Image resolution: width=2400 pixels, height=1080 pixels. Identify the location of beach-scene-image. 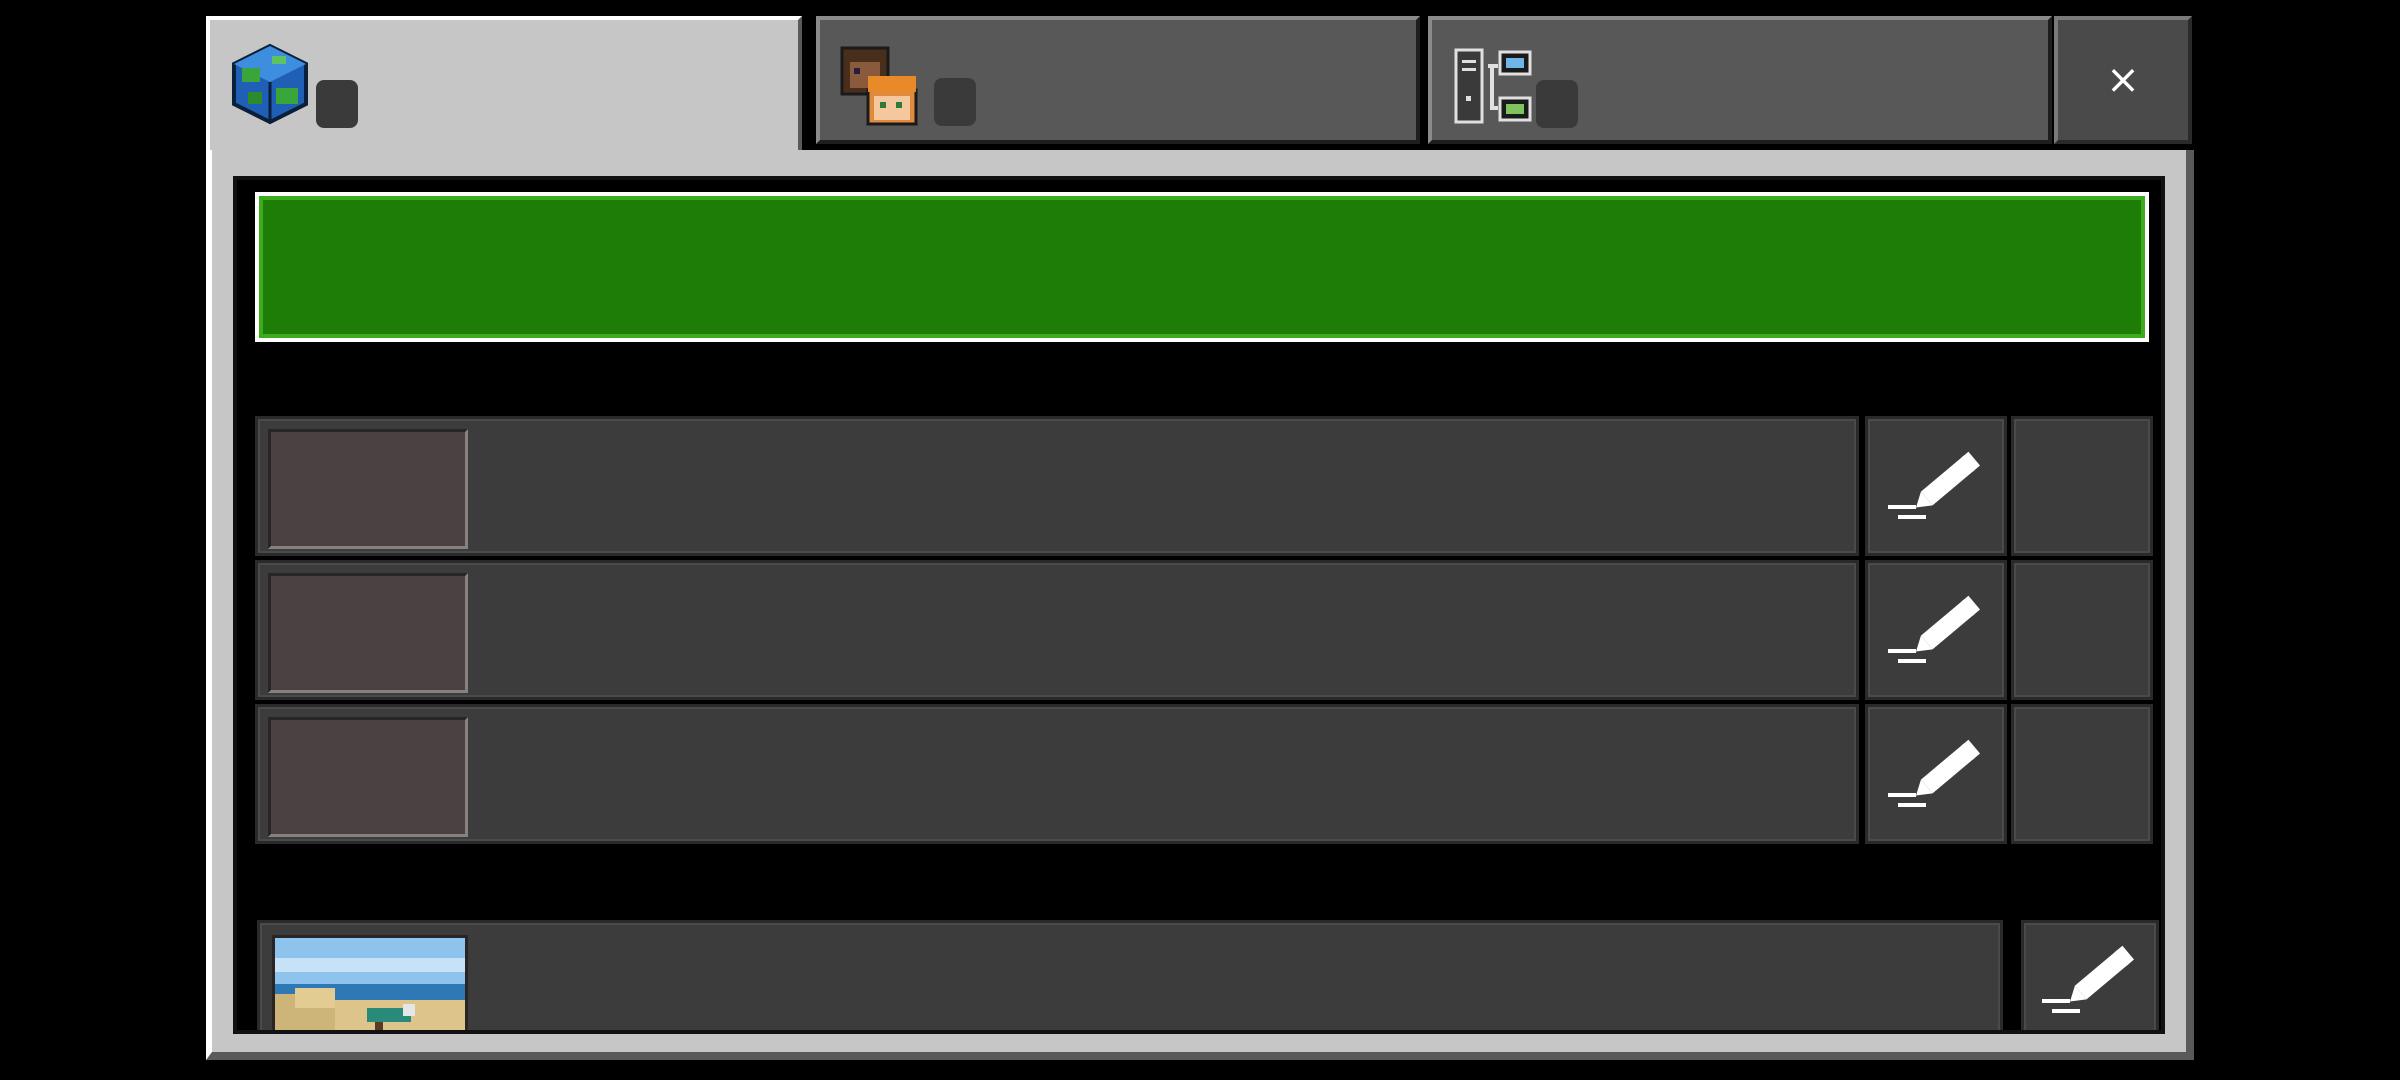
(370, 984).